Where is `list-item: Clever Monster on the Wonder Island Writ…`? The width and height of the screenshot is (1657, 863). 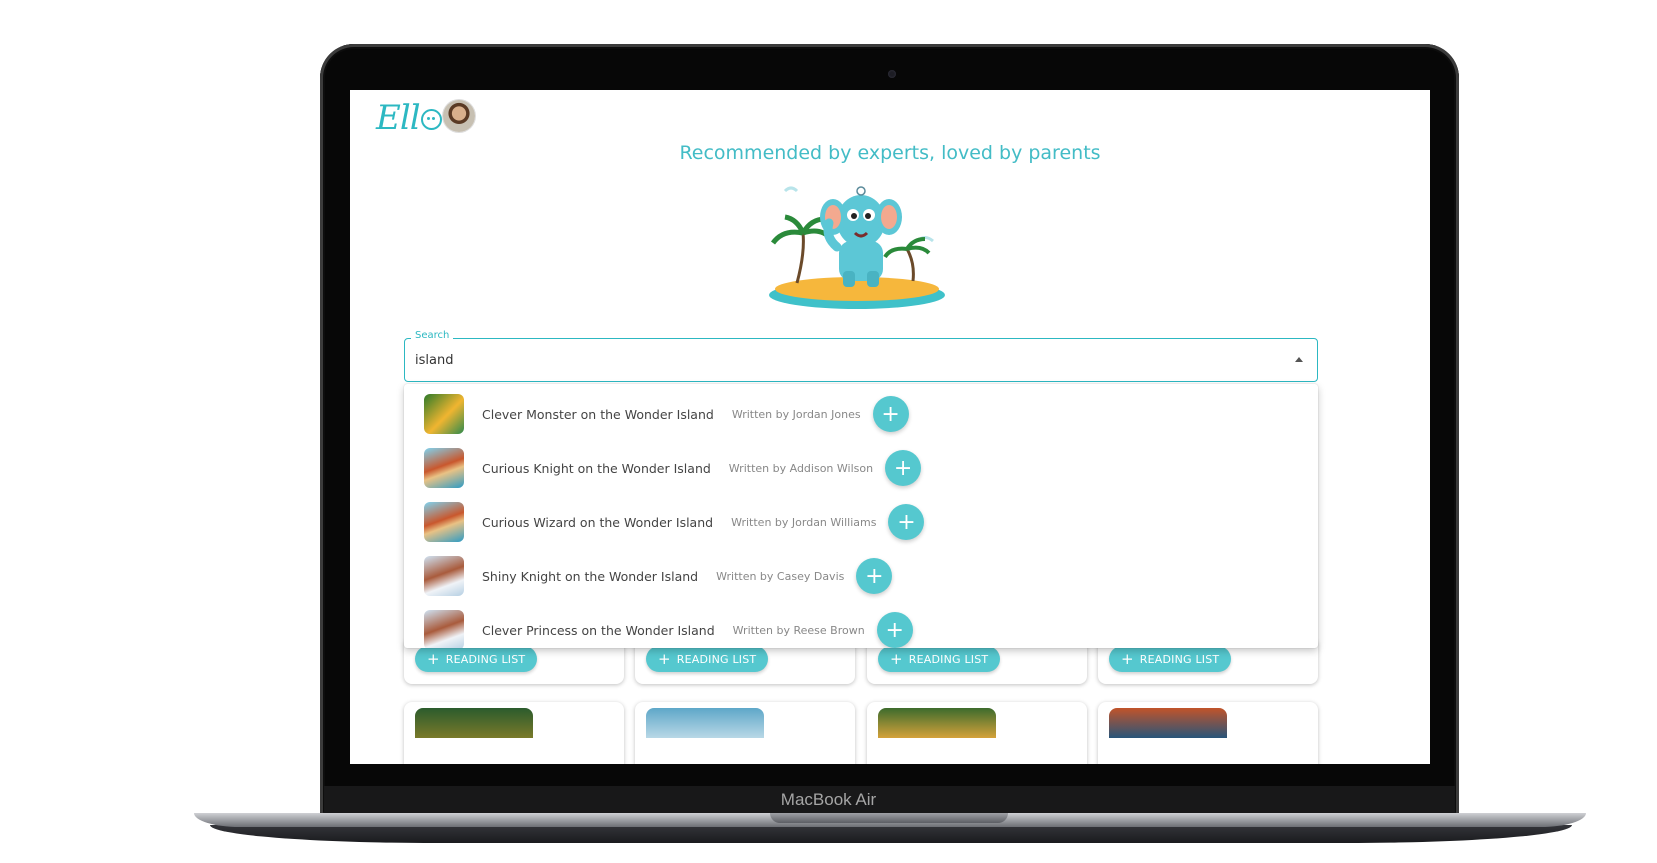
list-item: Clever Monster on the Wonder Island Writ… is located at coordinates (861, 414).